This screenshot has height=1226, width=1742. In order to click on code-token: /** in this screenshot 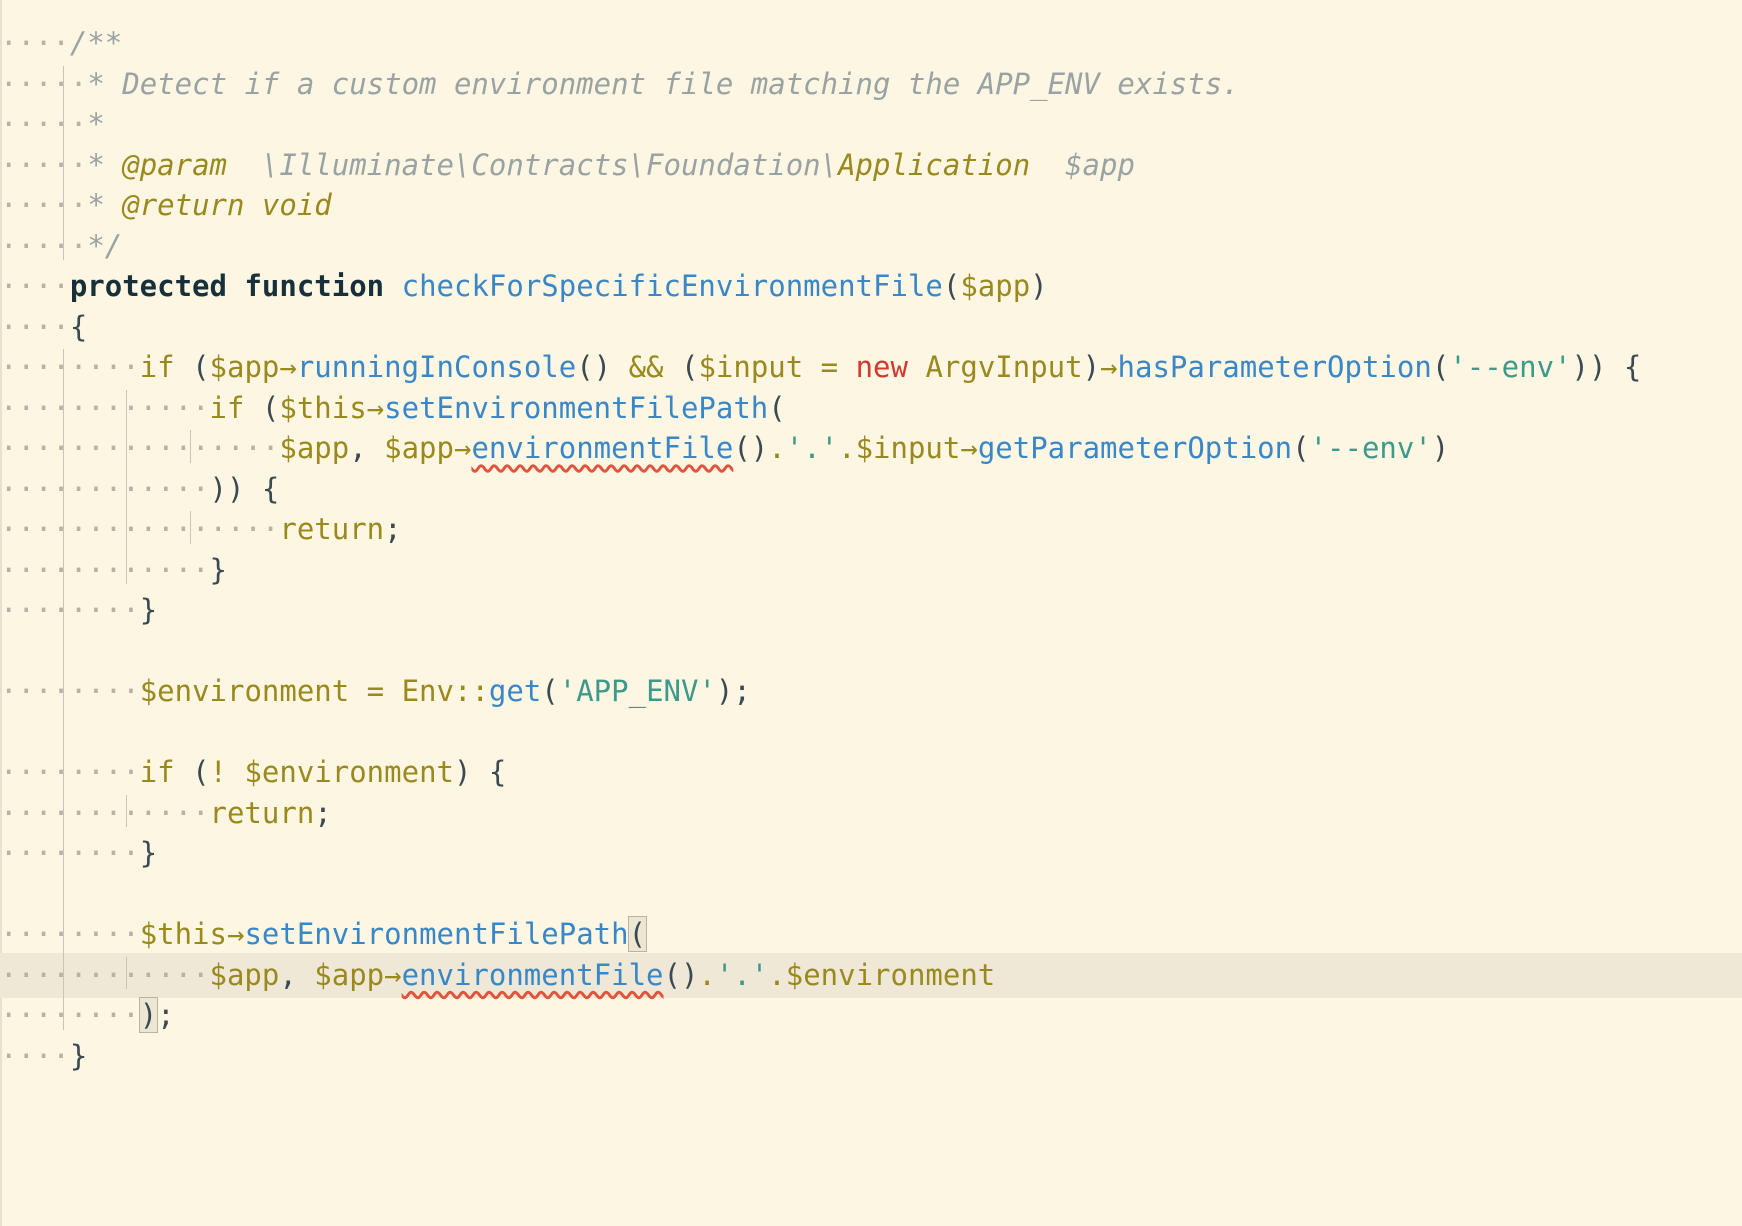, I will do `click(96, 43)`.